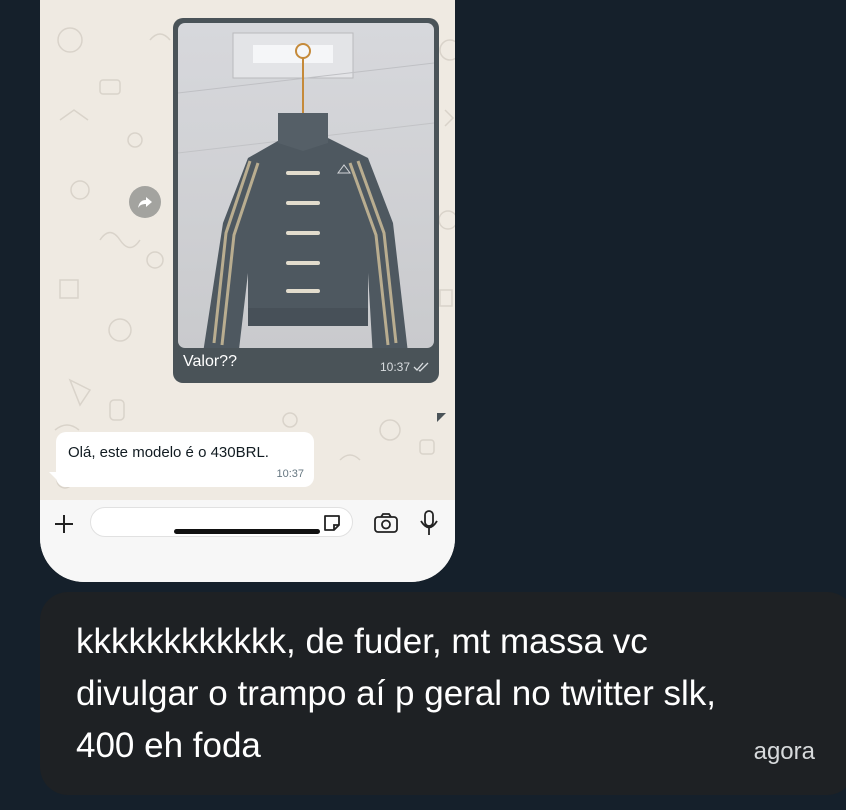 The height and width of the screenshot is (810, 846). I want to click on double-check-icon, so click(421, 367).